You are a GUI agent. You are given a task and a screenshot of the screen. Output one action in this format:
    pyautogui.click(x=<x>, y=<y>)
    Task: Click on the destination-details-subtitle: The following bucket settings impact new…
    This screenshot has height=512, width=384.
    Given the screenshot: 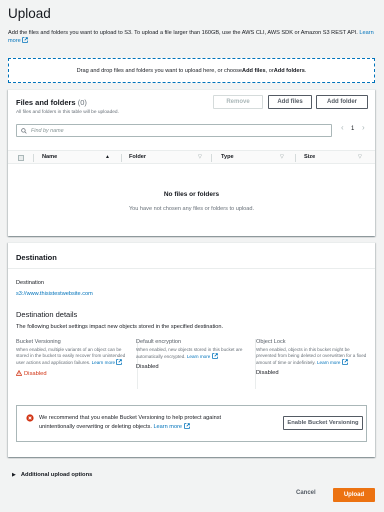 What is the action you would take?
    pyautogui.click(x=120, y=327)
    